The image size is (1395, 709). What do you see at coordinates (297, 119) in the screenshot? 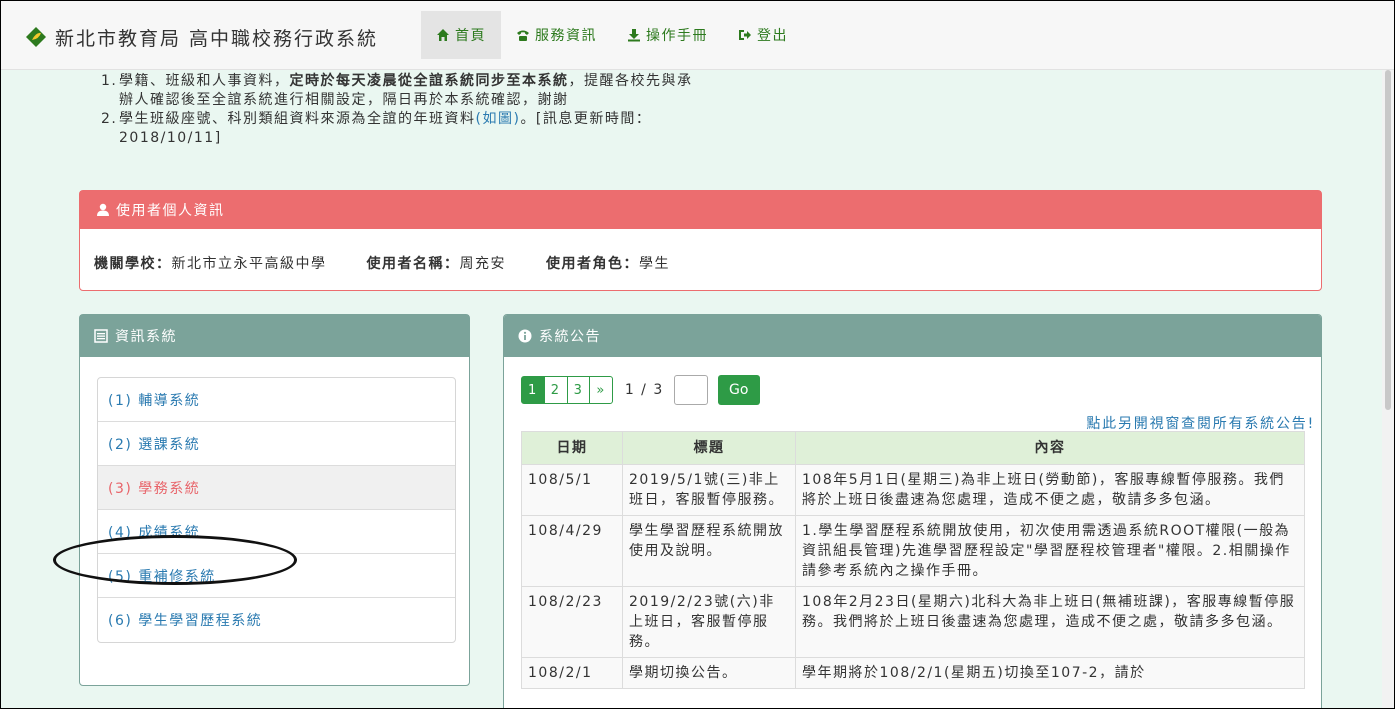
I see `notice-text-pre: 學生班級座號、科別類組資料來源為全誼的年班資料` at bounding box center [297, 119].